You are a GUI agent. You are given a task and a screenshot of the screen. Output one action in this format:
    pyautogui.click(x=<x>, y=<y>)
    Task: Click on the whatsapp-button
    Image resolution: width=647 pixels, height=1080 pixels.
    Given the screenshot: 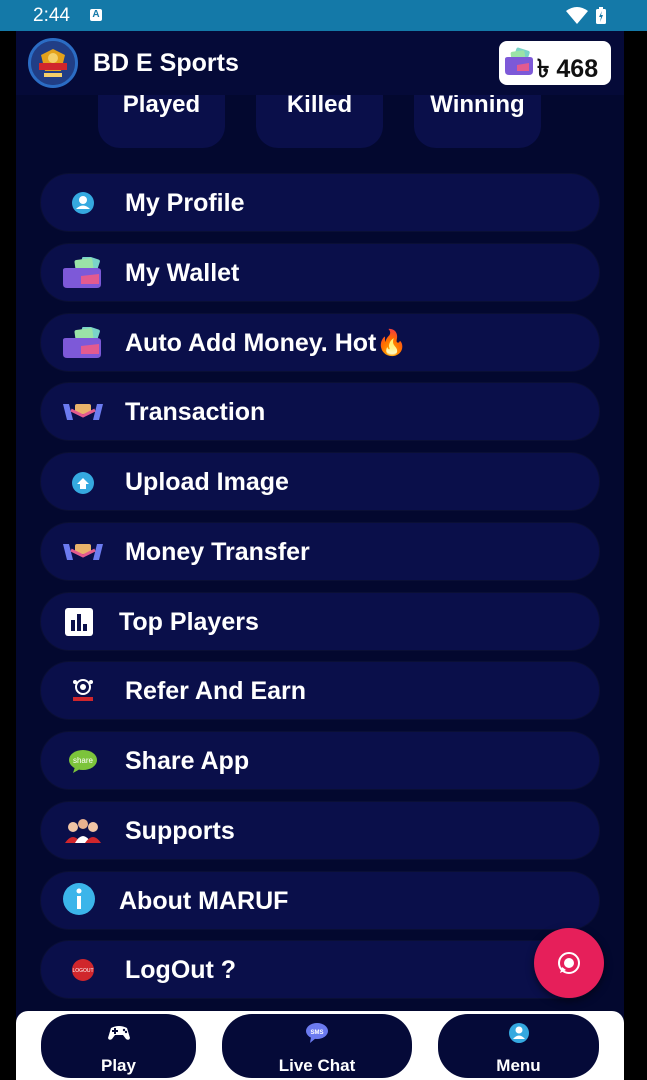 What is the action you would take?
    pyautogui.click(x=569, y=963)
    